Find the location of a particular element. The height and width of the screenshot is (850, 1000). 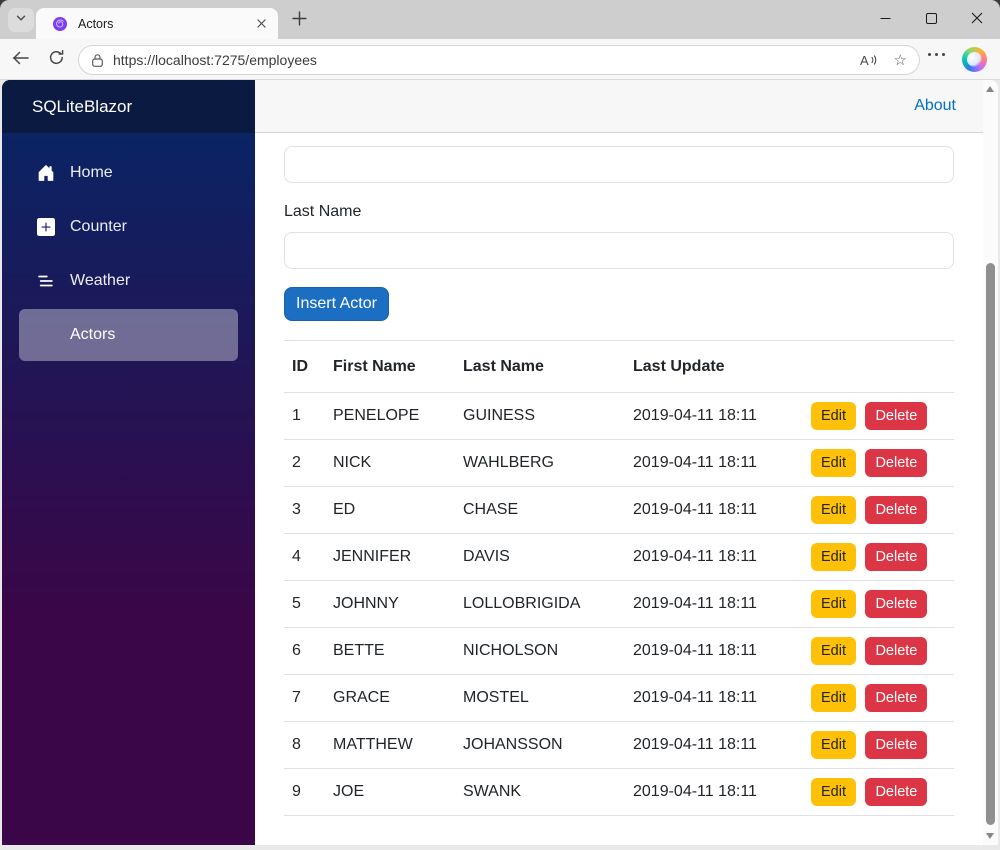

sidebar-item-label: Counter is located at coordinates (98, 226).